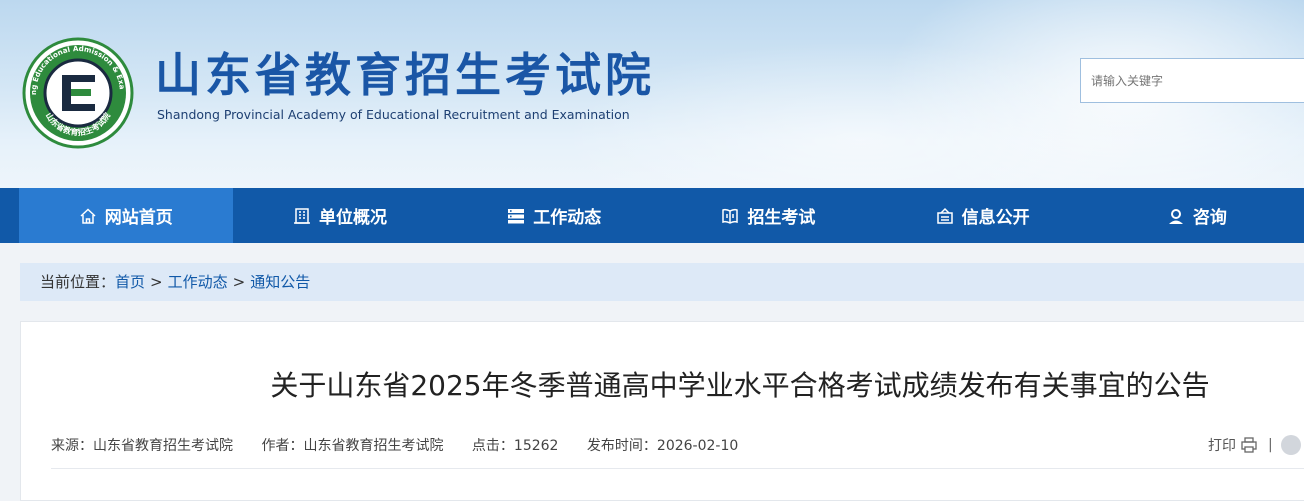 This screenshot has width=1304, height=501. What do you see at coordinates (72, 446) in the screenshot?
I see `source-label: 来源：` at bounding box center [72, 446].